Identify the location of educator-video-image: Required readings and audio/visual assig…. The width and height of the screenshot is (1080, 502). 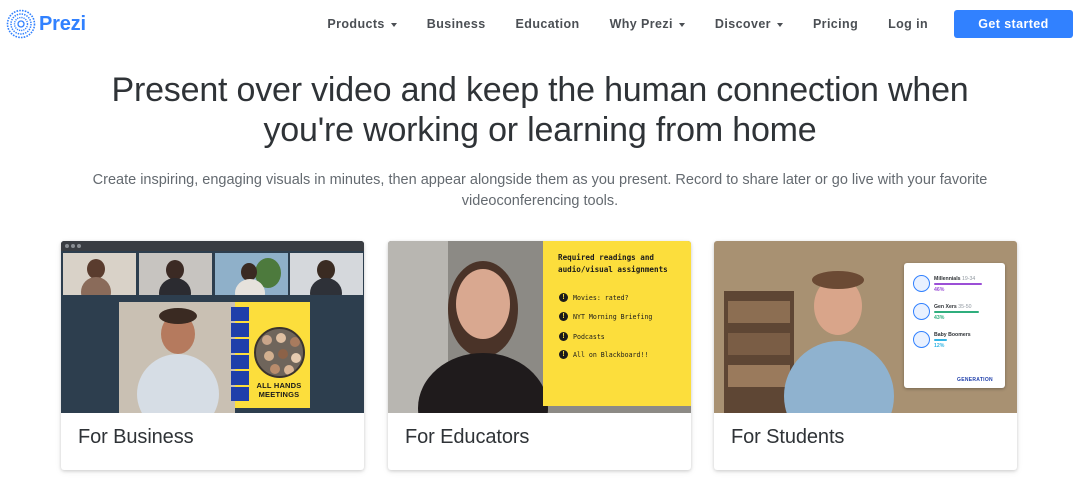
(539, 327).